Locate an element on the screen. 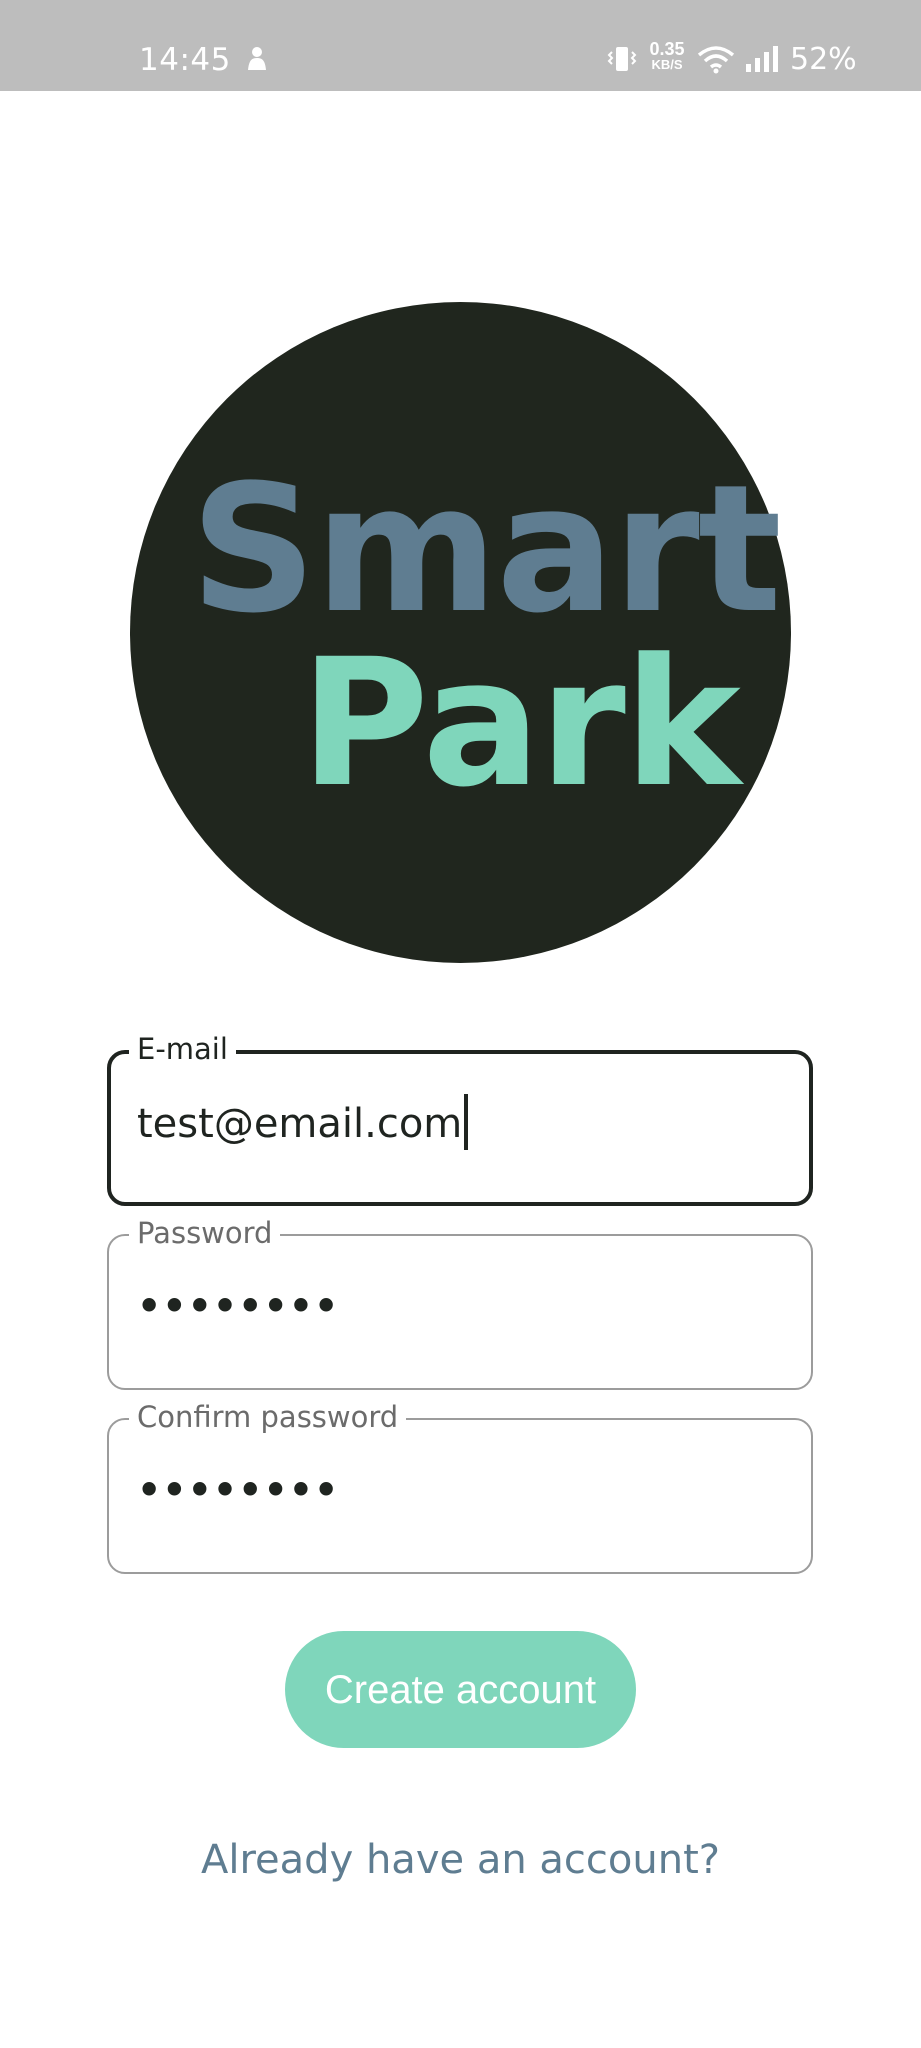 This screenshot has height=2048, width=921. network-speed: 0.35 KB/S is located at coordinates (667, 56).